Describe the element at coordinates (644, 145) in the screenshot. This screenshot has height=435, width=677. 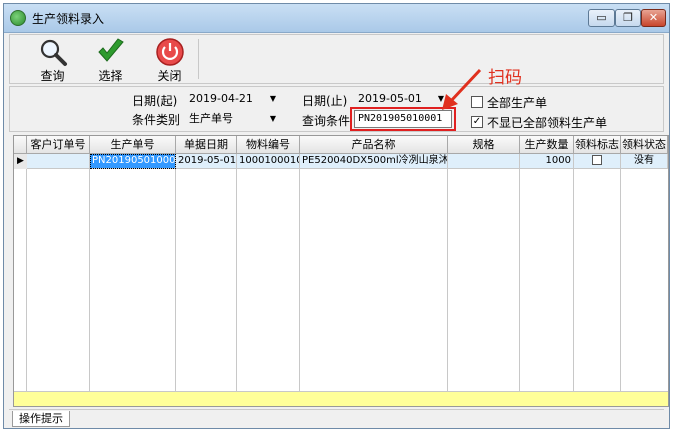
I see `col-status: 领料状态` at that location.